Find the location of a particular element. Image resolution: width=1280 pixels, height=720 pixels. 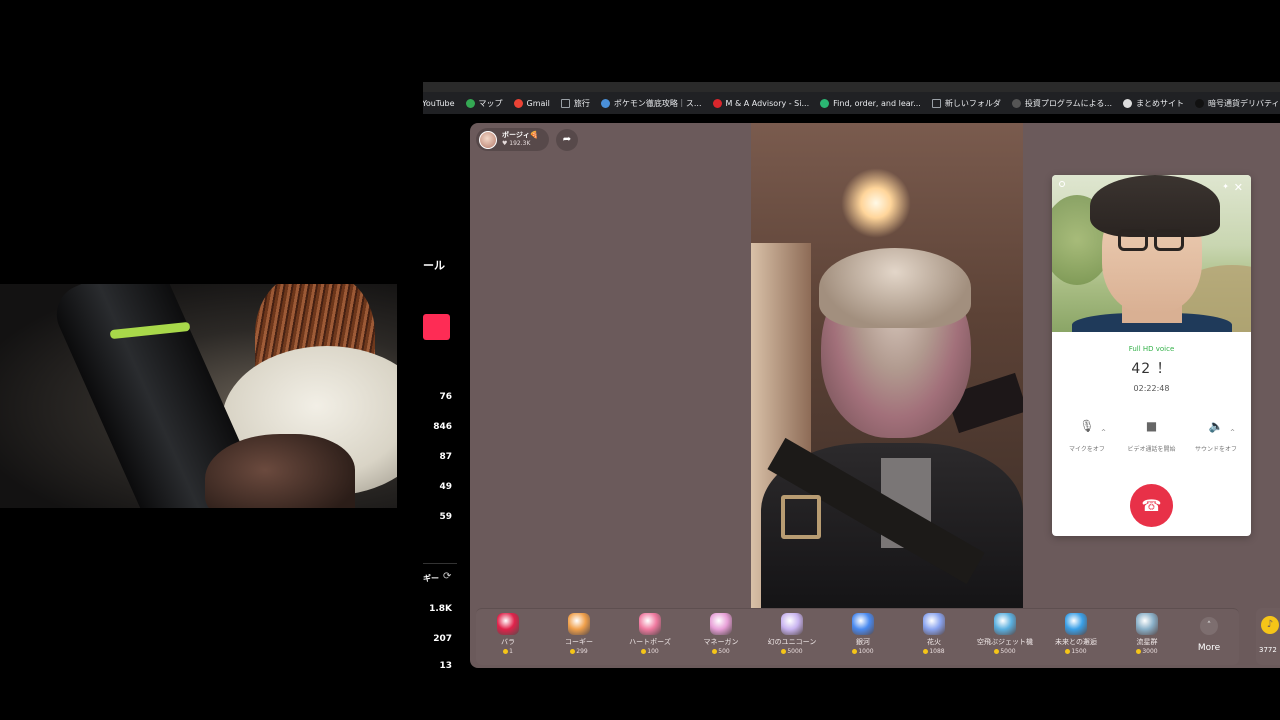

host-badge: ボージィ🍕 ♥ 192.3K is located at coordinates (512, 139).